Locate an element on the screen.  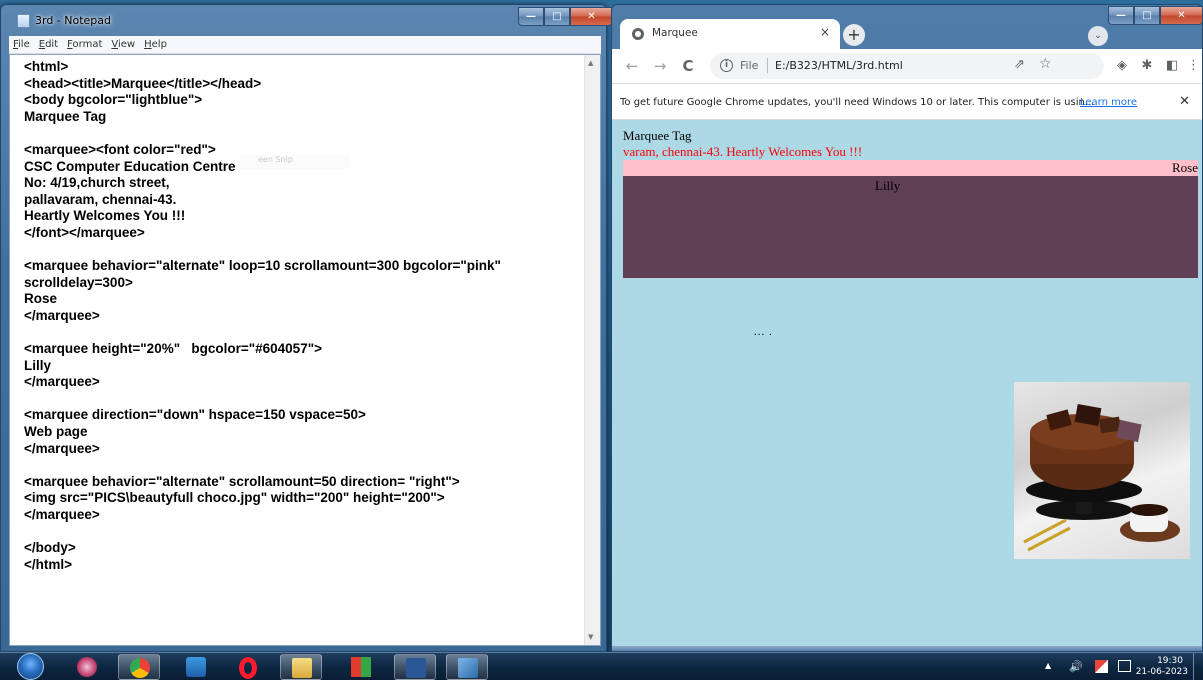
page-heading: Marquee Tag is located at coordinates (657, 135).